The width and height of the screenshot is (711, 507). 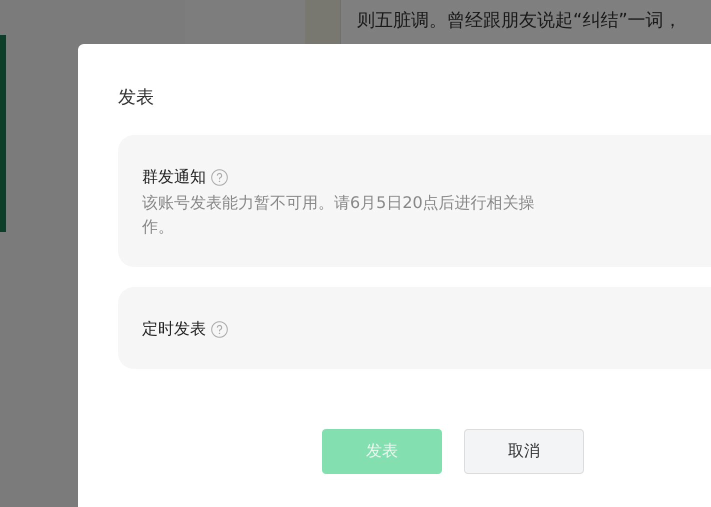 What do you see at coordinates (520, 21) in the screenshot?
I see `article-text: 则五脏调。曾经跟朋友说起“纠结”一词，` at bounding box center [520, 21].